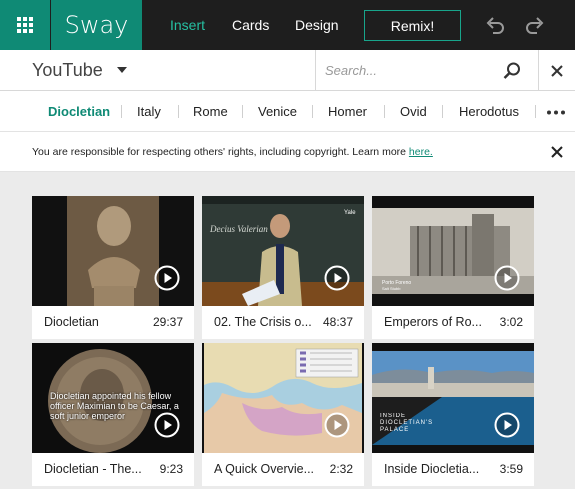  What do you see at coordinates (341, 469) in the screenshot?
I see `video-duration: 2:32` at bounding box center [341, 469].